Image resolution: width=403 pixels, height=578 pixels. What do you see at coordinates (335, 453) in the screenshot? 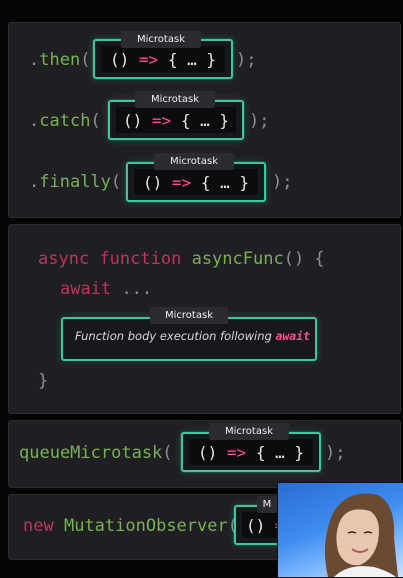
I see `queue-microtask-close: );` at bounding box center [335, 453].